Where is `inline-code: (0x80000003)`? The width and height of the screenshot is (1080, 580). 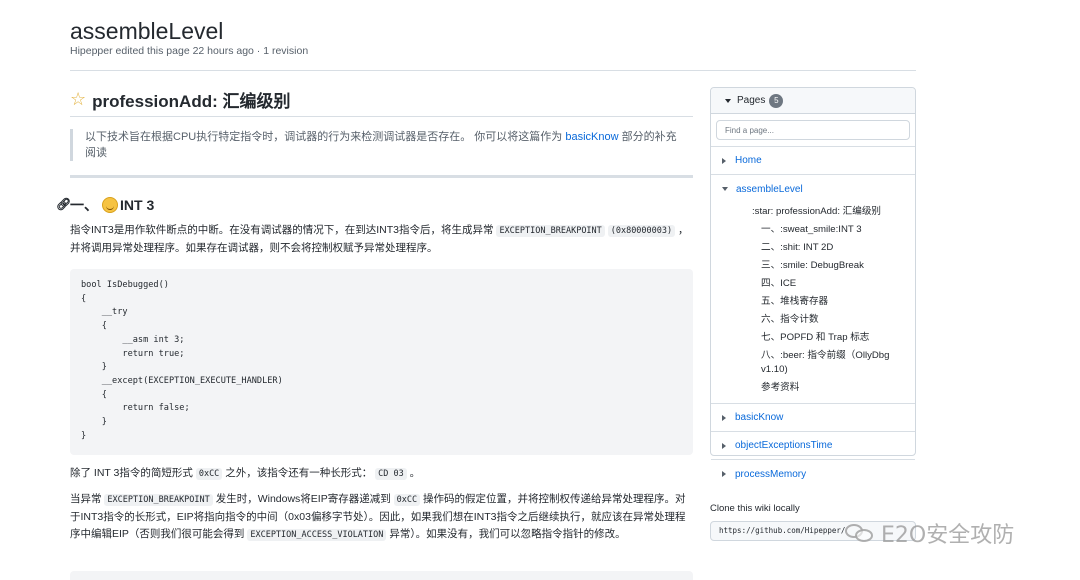 inline-code: (0x80000003) is located at coordinates (641, 231).